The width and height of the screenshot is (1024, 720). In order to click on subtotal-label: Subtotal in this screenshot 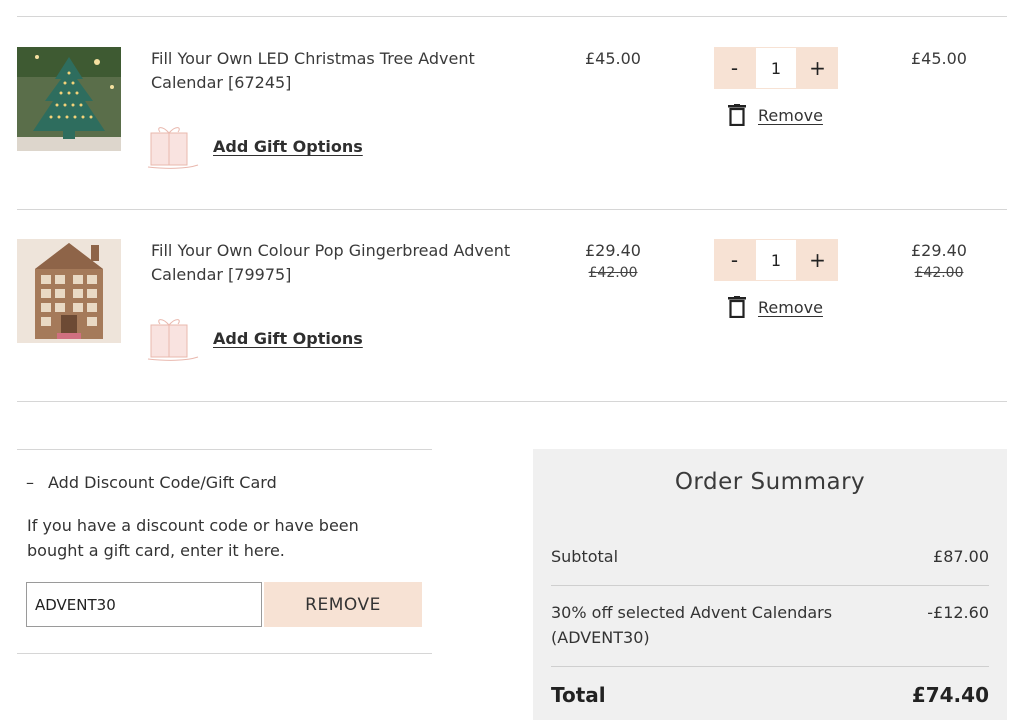, I will do `click(585, 556)`.